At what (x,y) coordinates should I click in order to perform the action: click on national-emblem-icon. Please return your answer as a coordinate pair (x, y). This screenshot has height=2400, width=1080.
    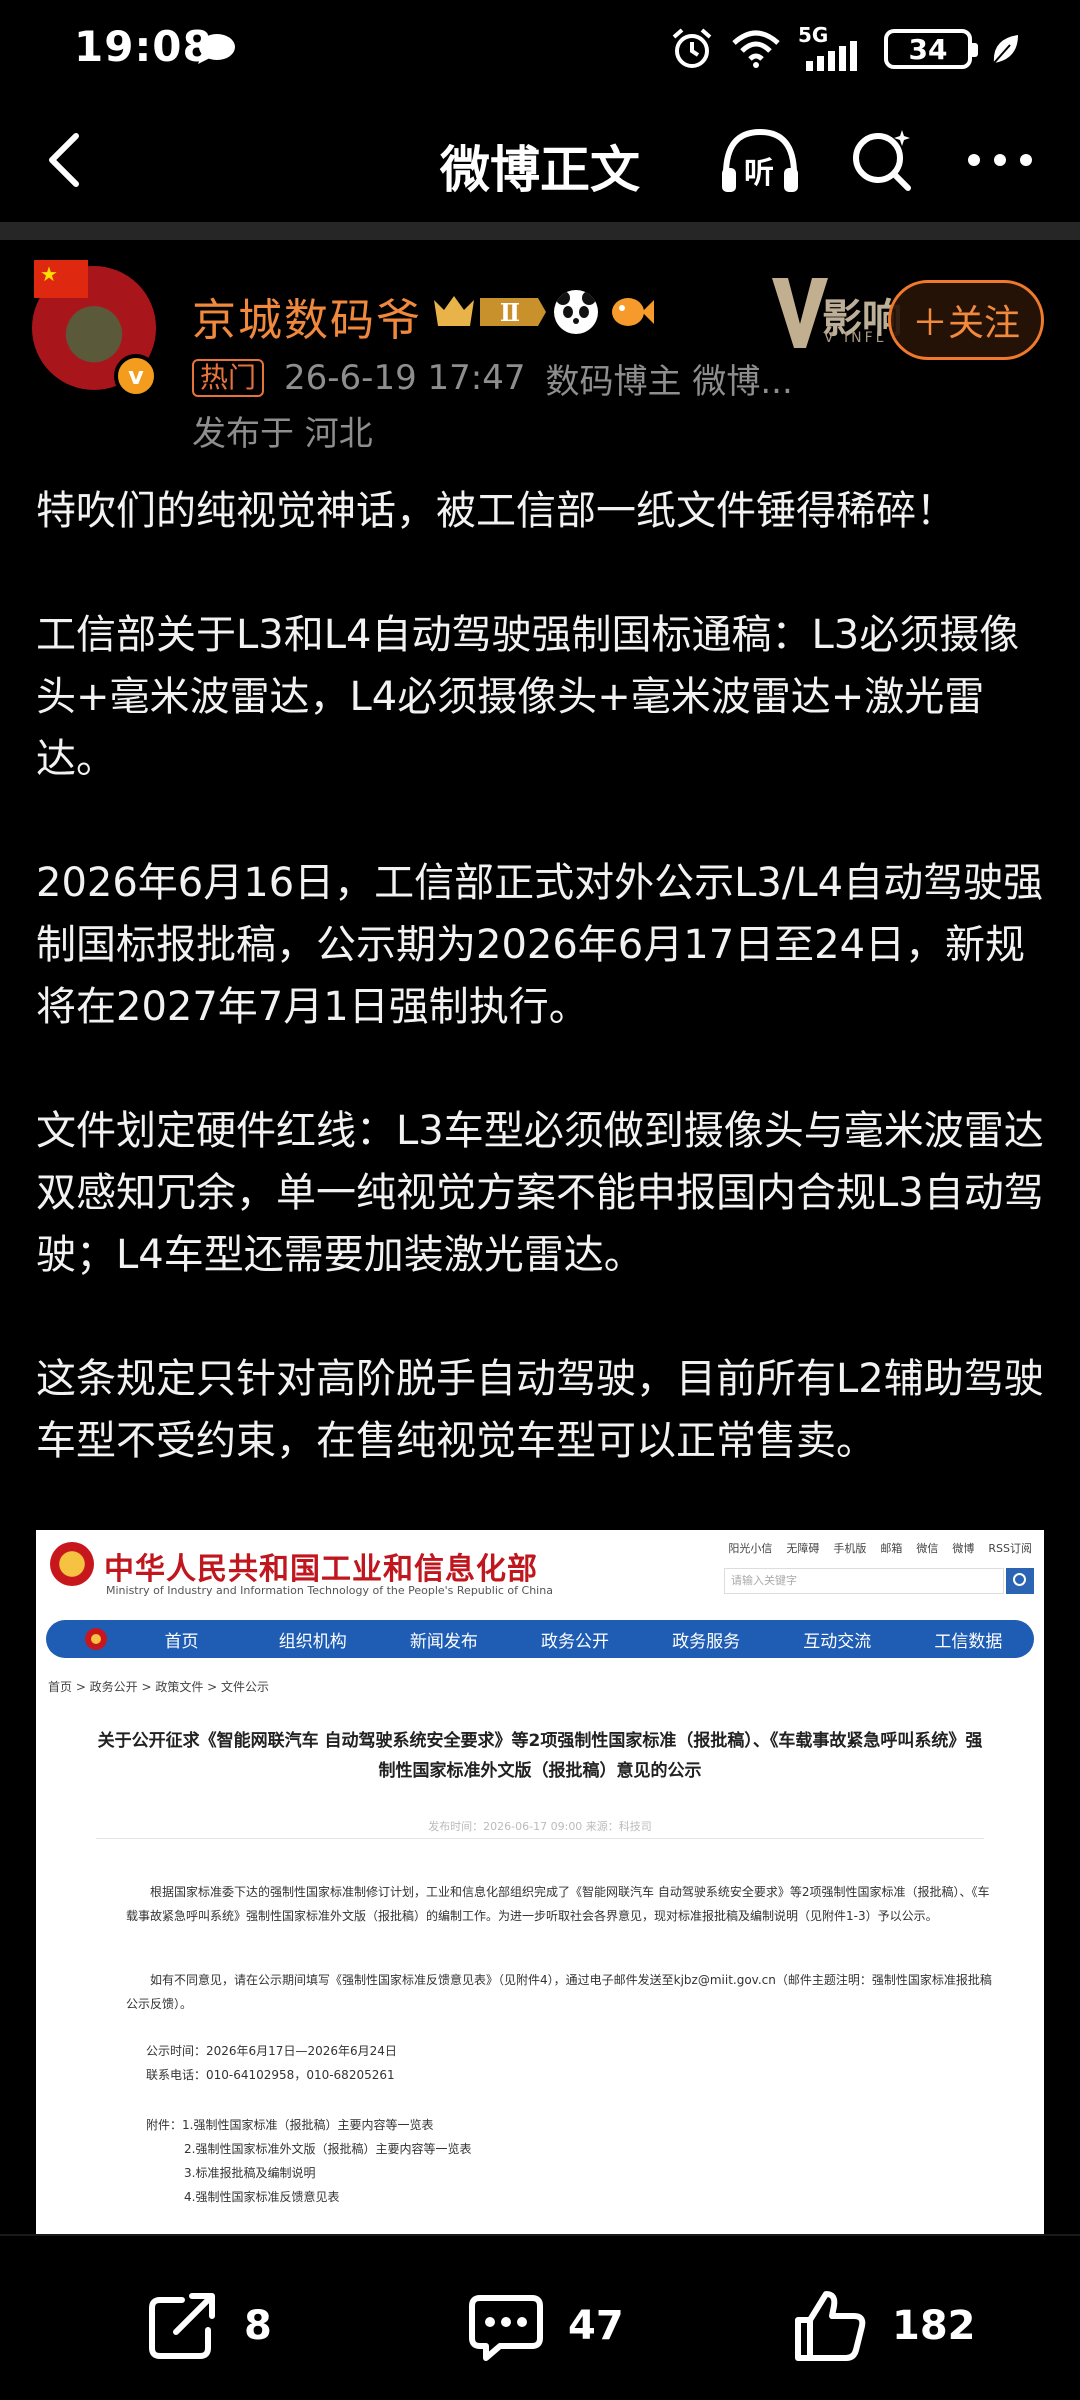
    Looking at the image, I should click on (72, 1564).